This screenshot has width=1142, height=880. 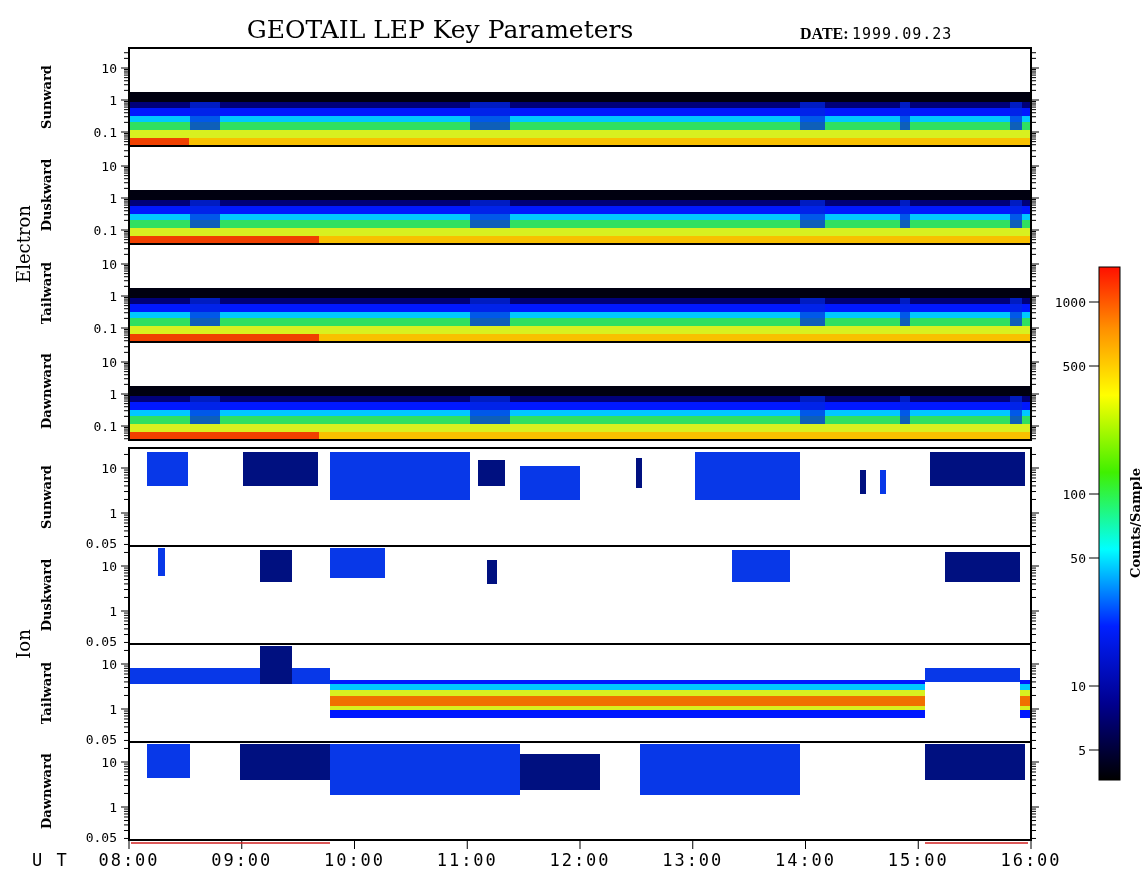 I want to click on group-label: Ion, so click(x=23, y=644).